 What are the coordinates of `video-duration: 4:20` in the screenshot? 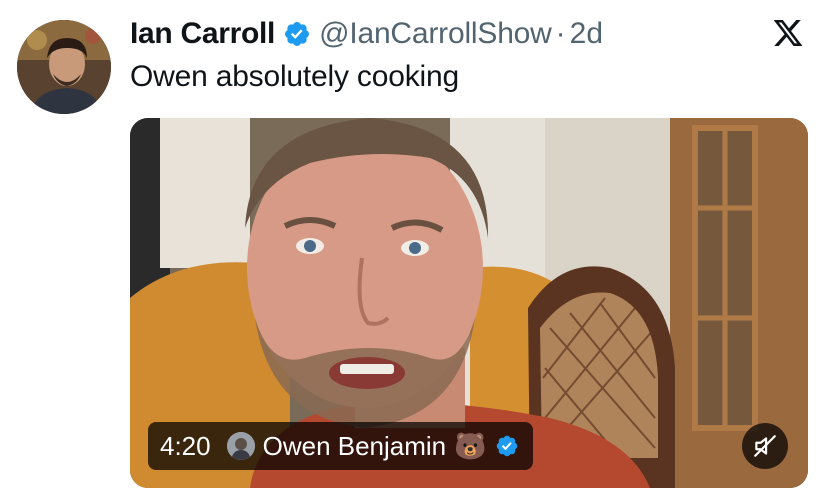 It's located at (185, 445).